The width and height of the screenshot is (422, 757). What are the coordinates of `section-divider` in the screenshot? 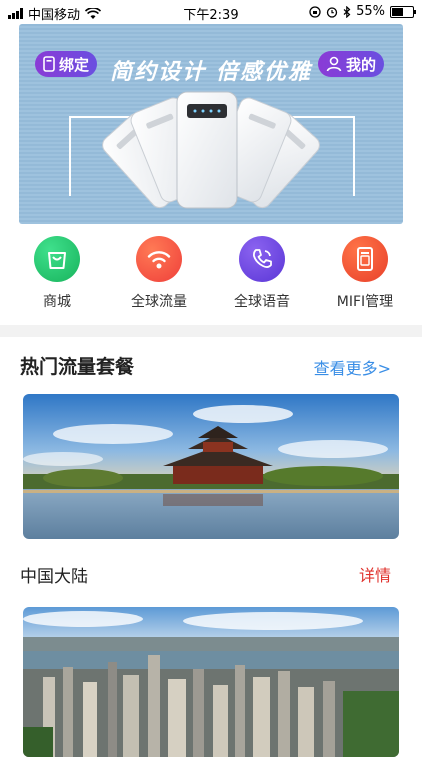 It's located at (211, 331).